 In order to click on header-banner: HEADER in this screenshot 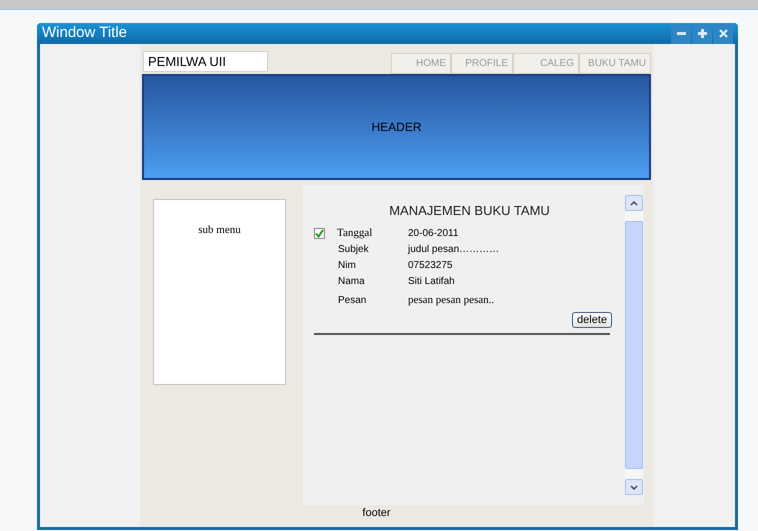, I will do `click(396, 127)`.